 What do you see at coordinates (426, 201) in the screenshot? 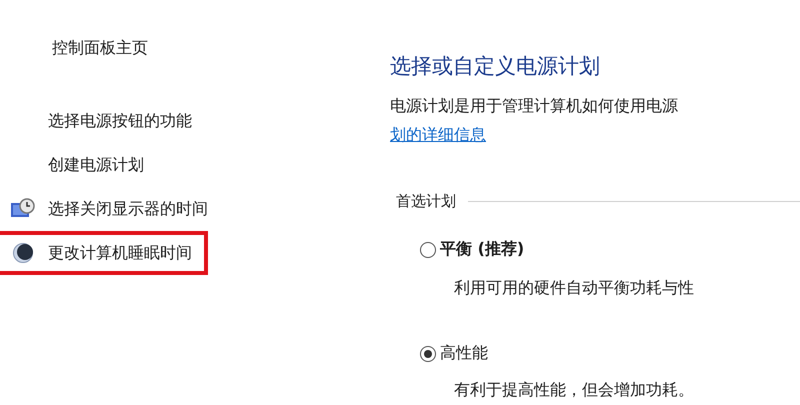
I see `group-label: 首选计划` at bounding box center [426, 201].